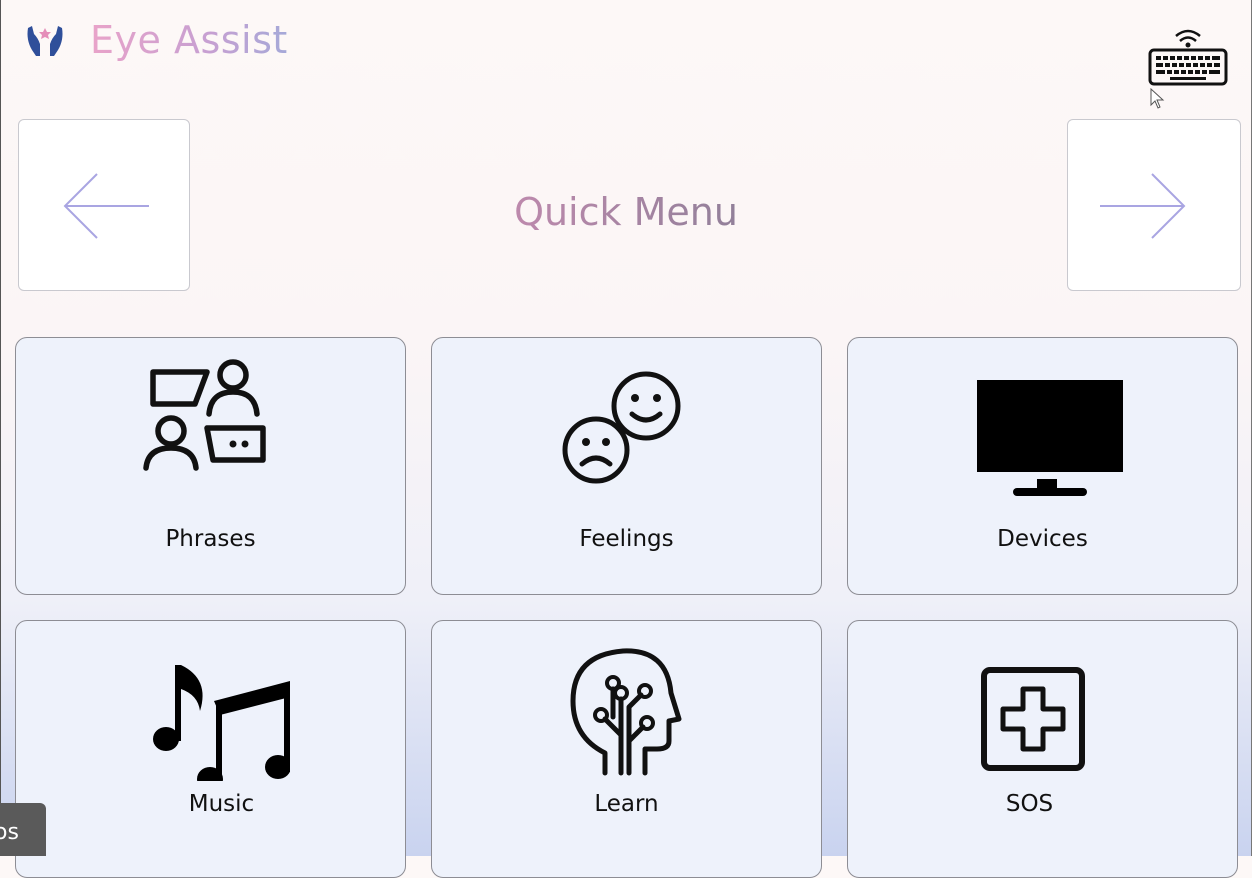 This screenshot has height=878, width=1252. What do you see at coordinates (204, 415) in the screenshot?
I see `conversation-icon` at bounding box center [204, 415].